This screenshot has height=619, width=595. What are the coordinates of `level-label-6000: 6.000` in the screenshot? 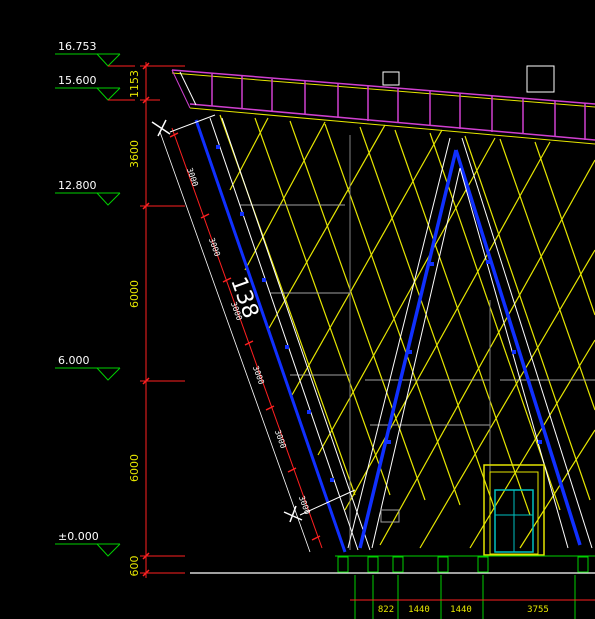 It's located at (74, 360).